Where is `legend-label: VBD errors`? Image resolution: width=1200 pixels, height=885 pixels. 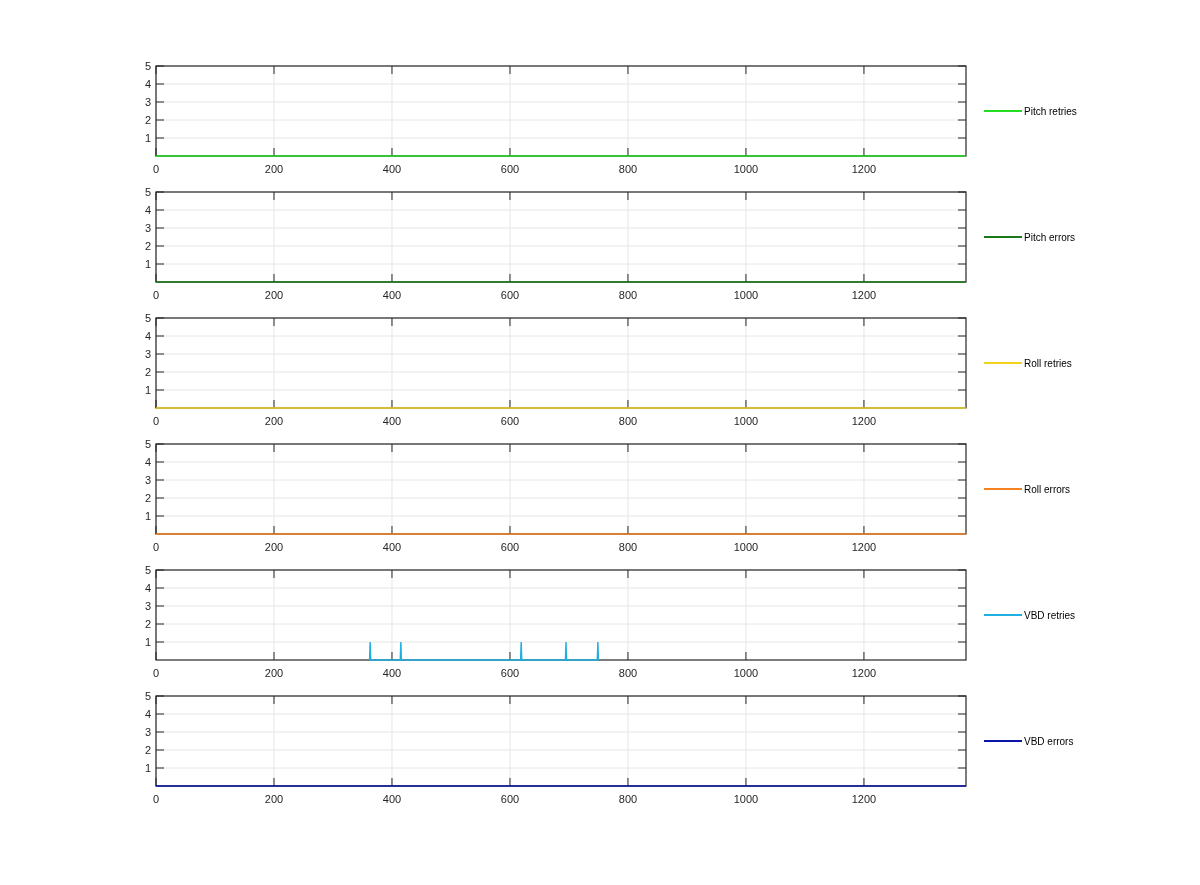
legend-label: VBD errors is located at coordinates (1049, 741).